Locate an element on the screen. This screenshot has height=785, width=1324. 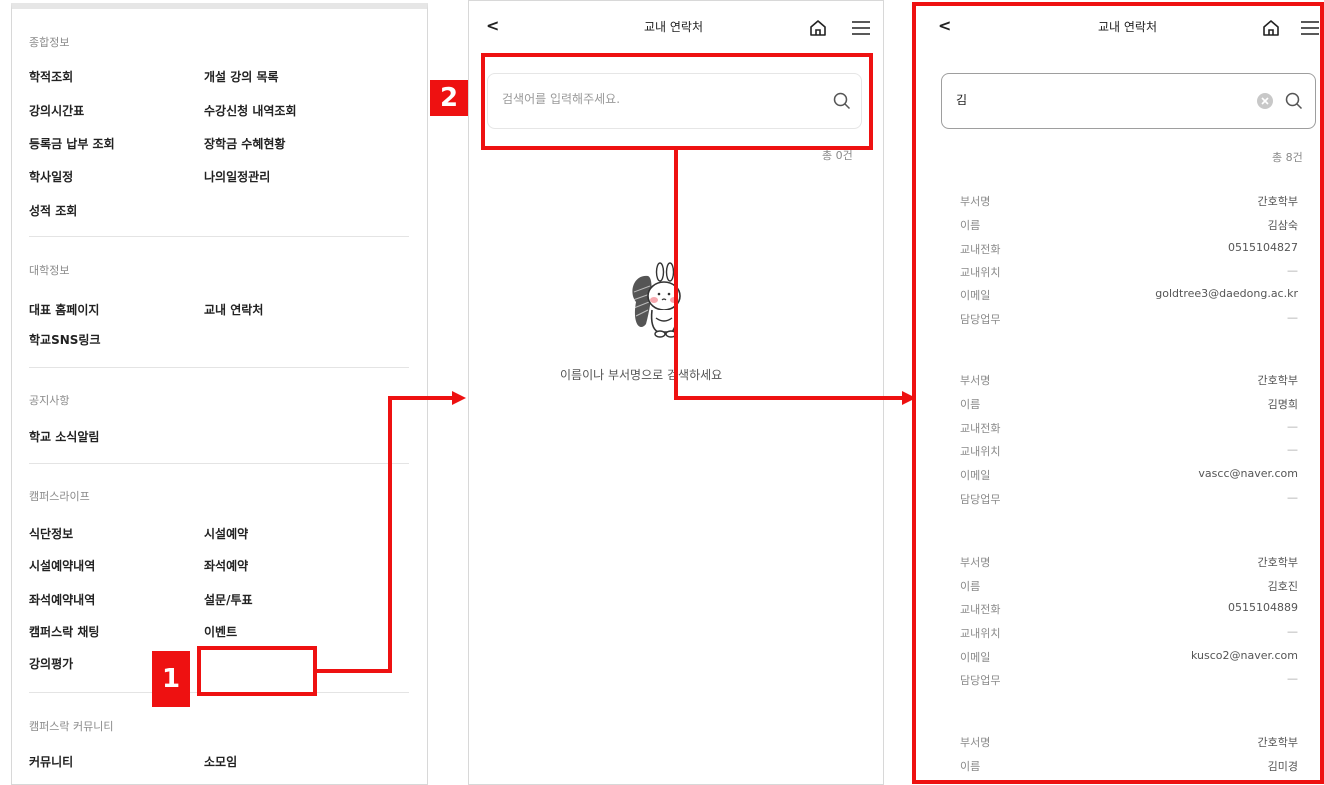
menu-item-school-news: 학교 소식알림 is located at coordinates (64, 436).